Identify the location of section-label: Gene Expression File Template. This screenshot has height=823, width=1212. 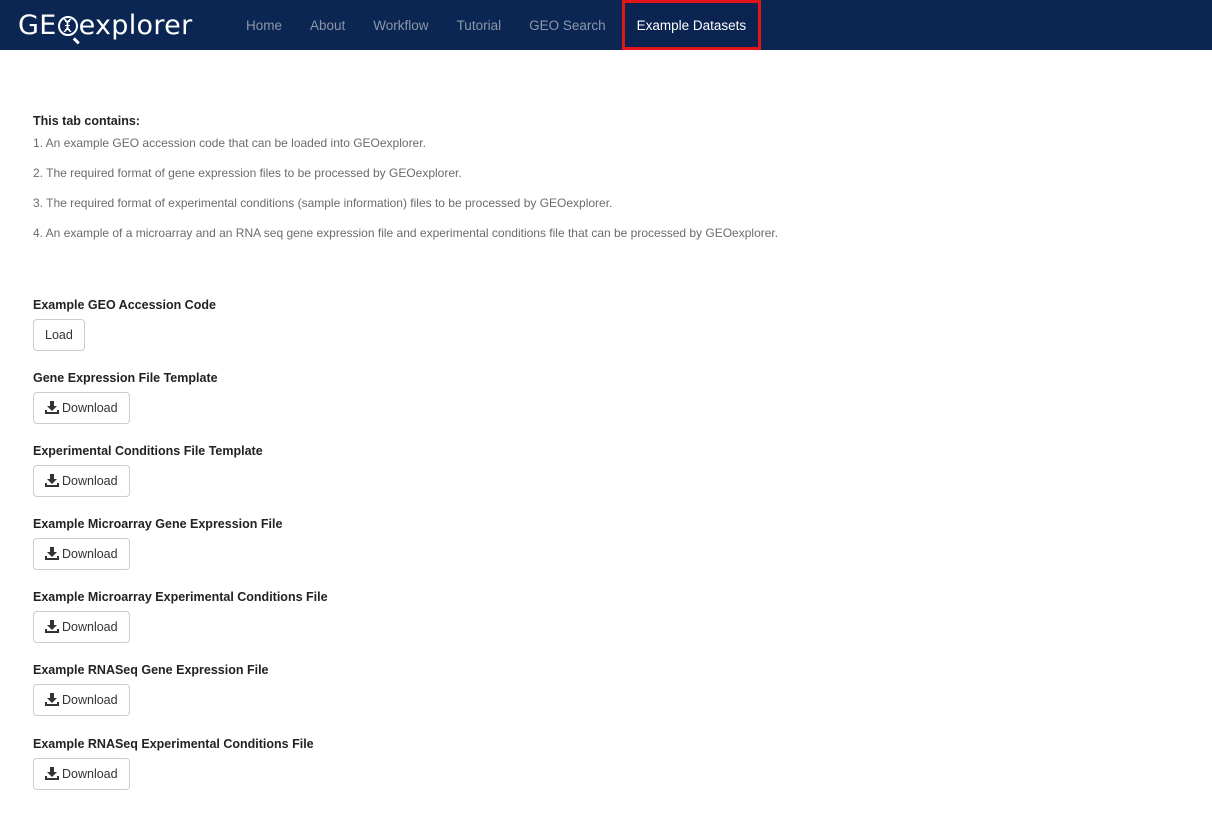
(125, 378).